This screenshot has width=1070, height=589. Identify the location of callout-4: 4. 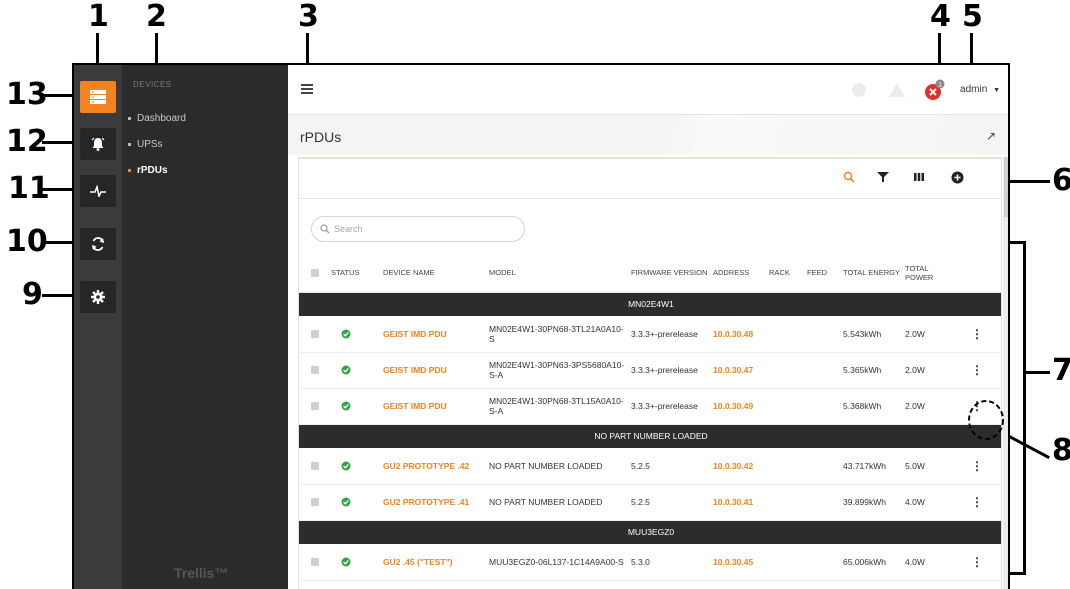
(940, 17).